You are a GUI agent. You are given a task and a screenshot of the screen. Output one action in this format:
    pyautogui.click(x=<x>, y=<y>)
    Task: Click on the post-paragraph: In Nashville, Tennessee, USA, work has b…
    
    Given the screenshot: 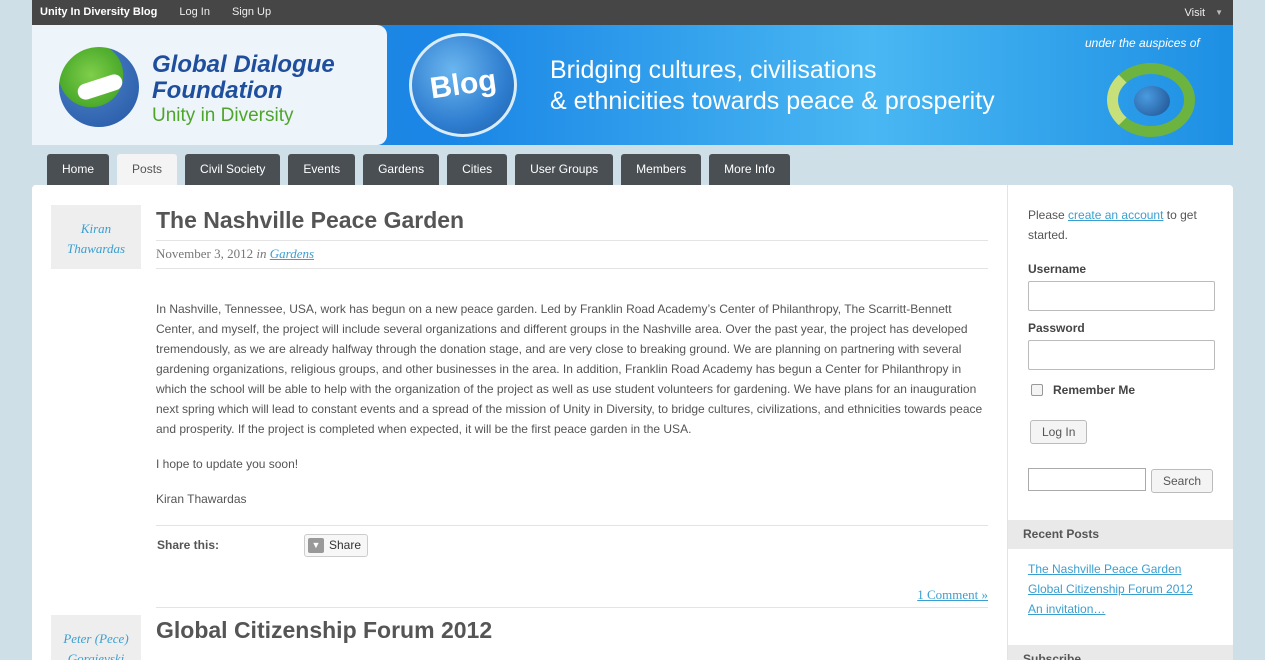 What is the action you would take?
    pyautogui.click(x=569, y=369)
    